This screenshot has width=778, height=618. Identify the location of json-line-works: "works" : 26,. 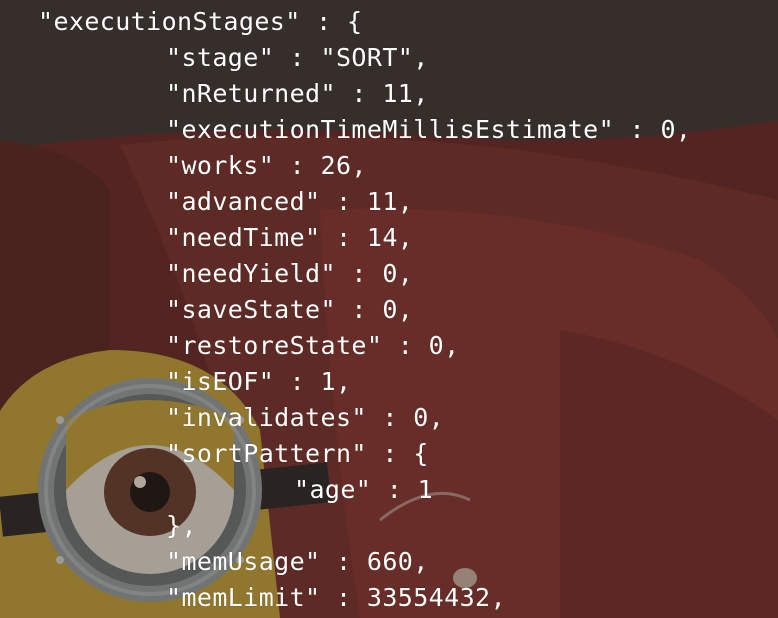
(266, 165).